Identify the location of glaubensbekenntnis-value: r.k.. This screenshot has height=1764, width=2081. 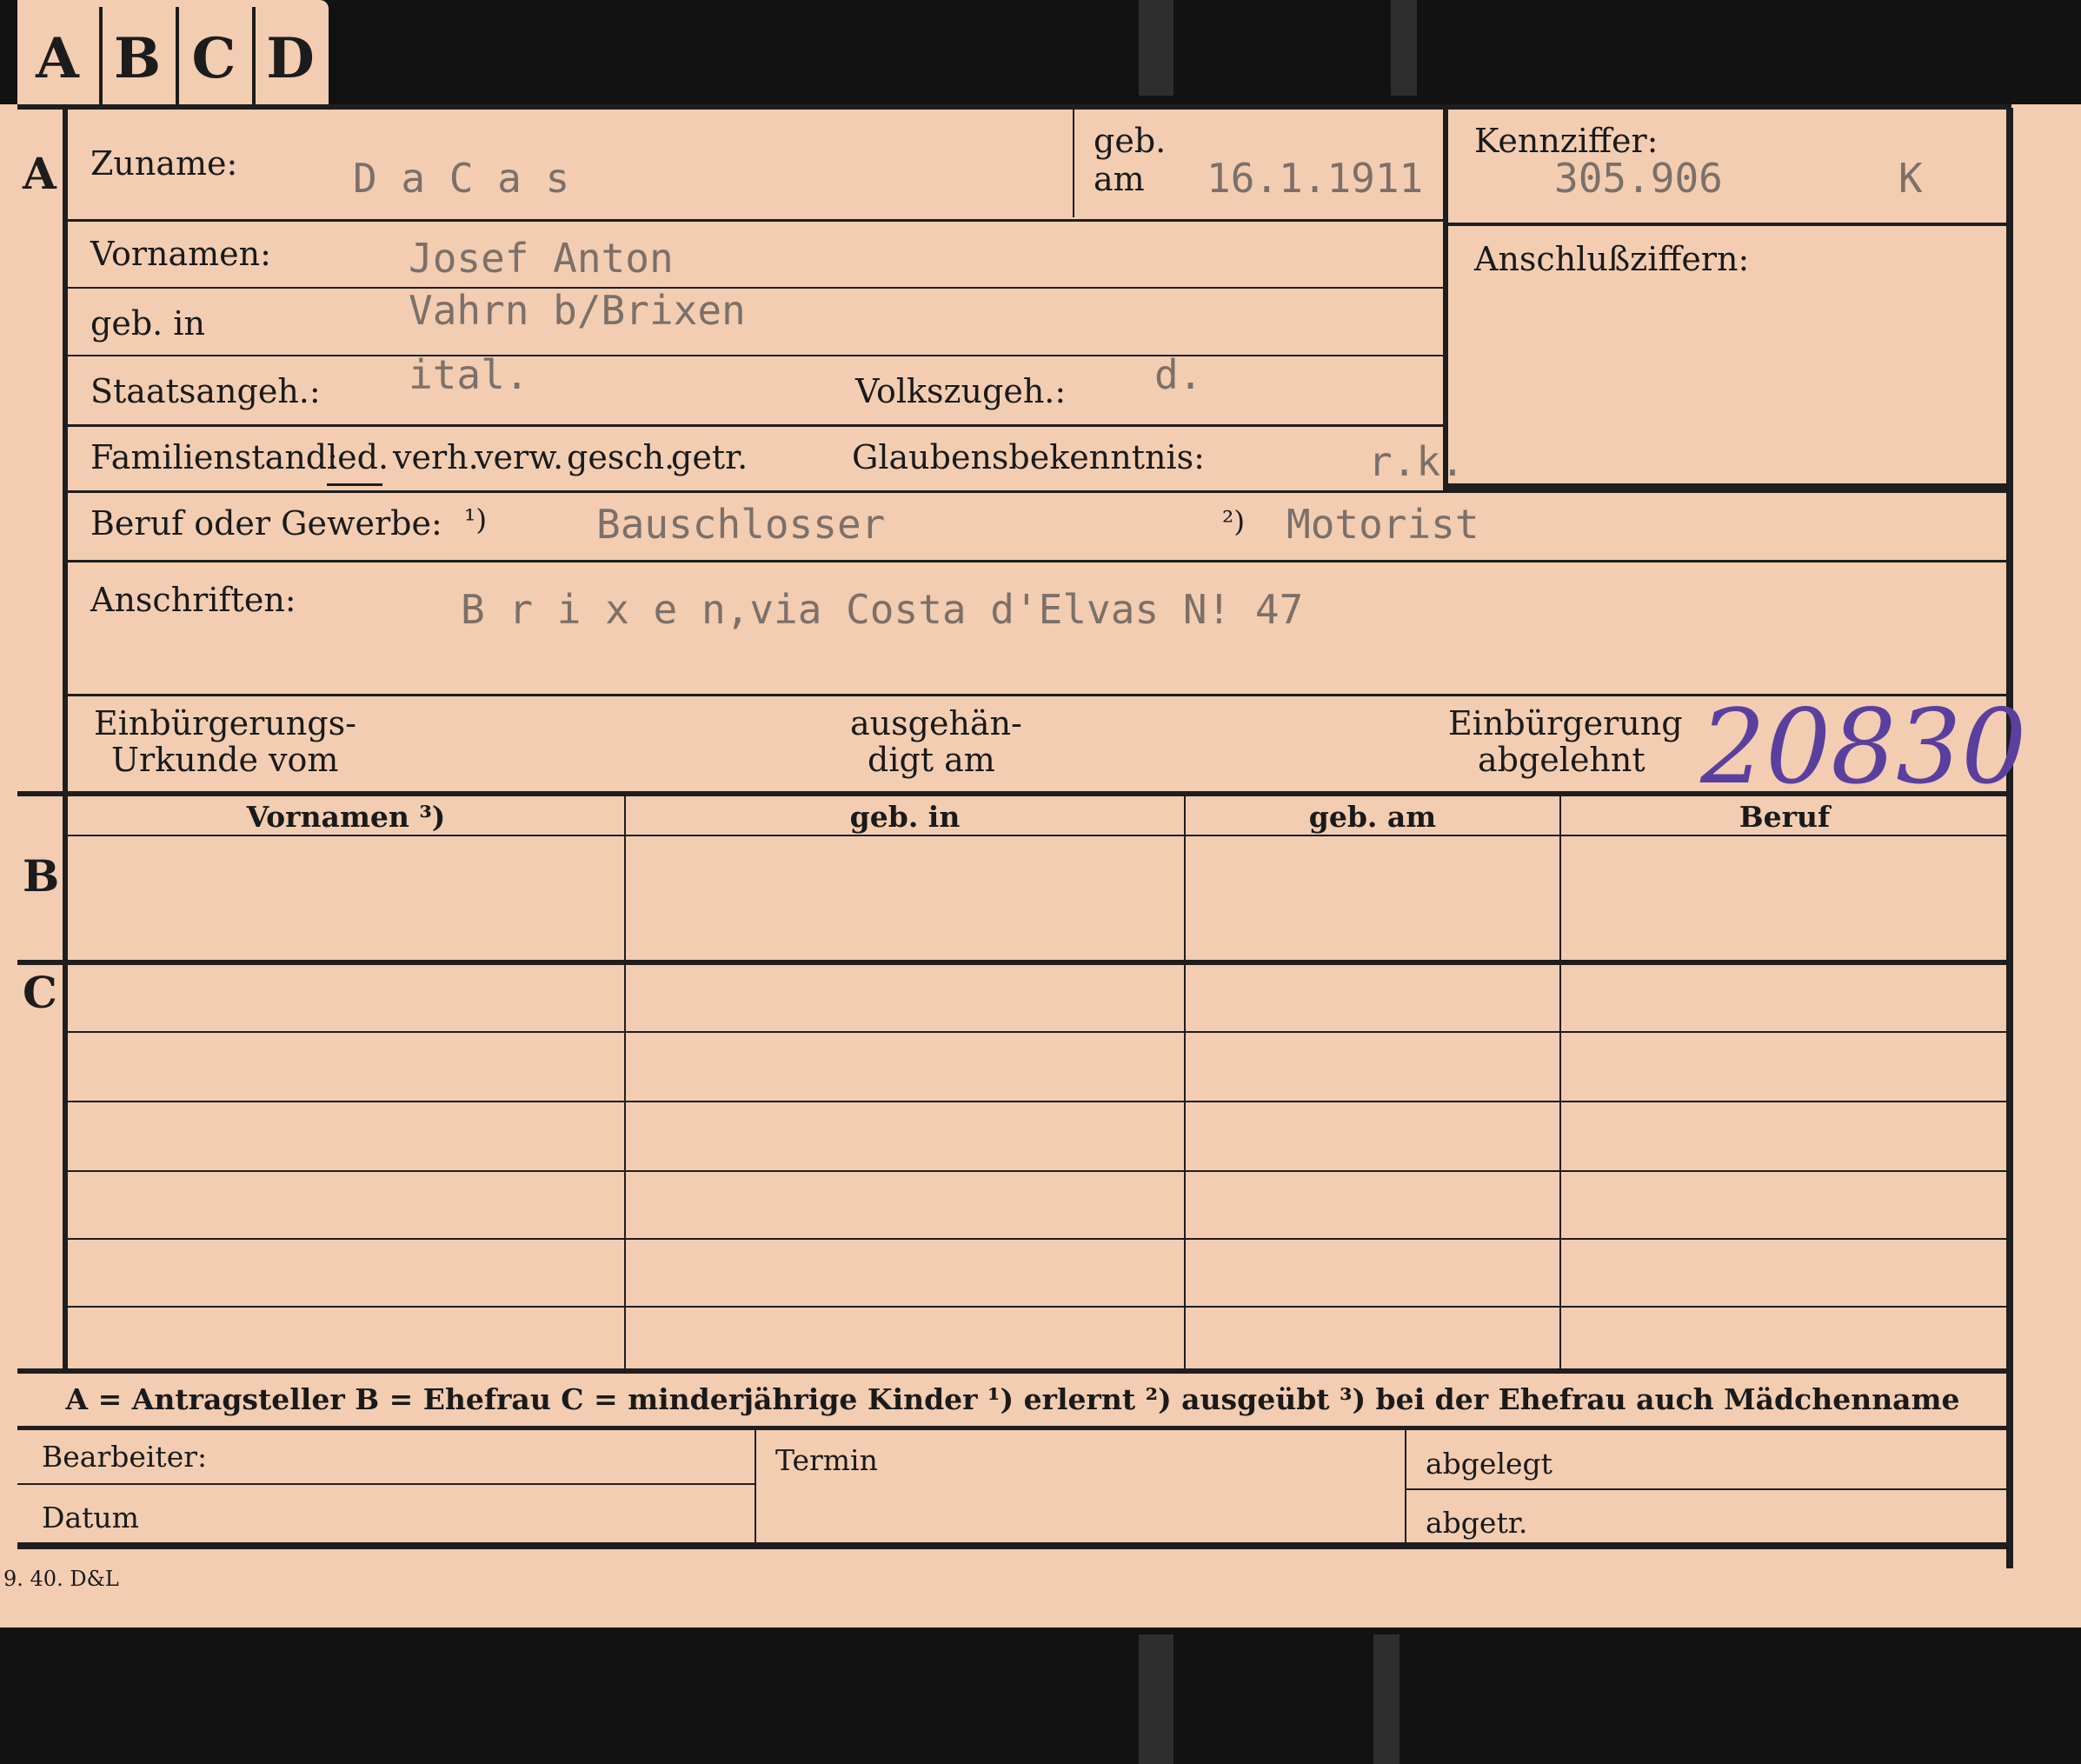
(1416, 461).